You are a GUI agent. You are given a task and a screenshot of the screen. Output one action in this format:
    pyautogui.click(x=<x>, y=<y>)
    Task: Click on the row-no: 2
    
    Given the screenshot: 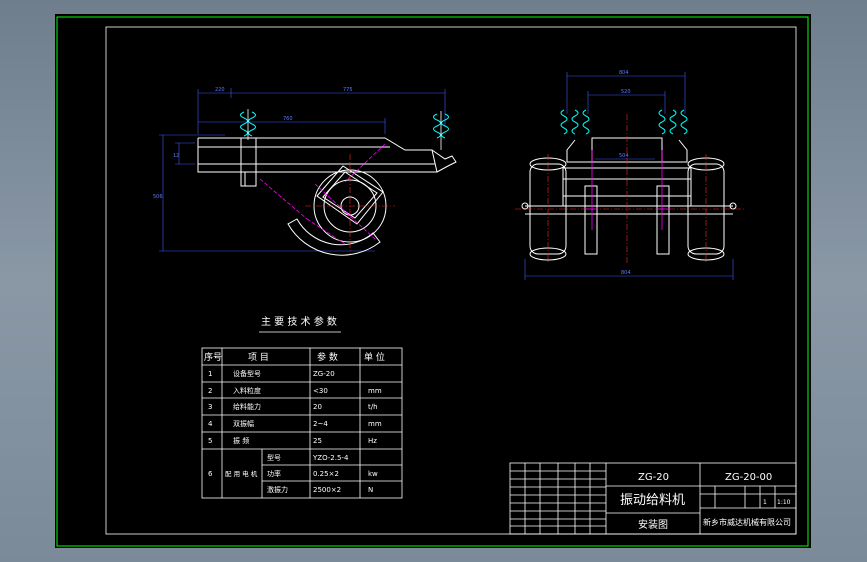 What is the action you would take?
    pyautogui.click(x=210, y=391)
    